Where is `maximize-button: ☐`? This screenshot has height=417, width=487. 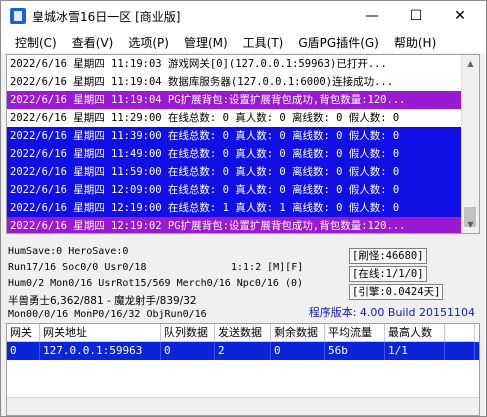 maximize-button: ☐ is located at coordinates (416, 16).